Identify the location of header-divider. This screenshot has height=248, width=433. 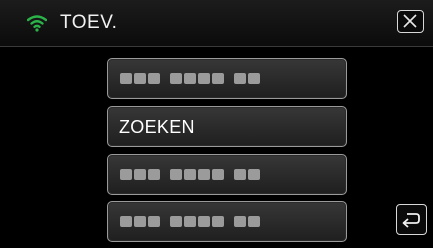
(216, 46).